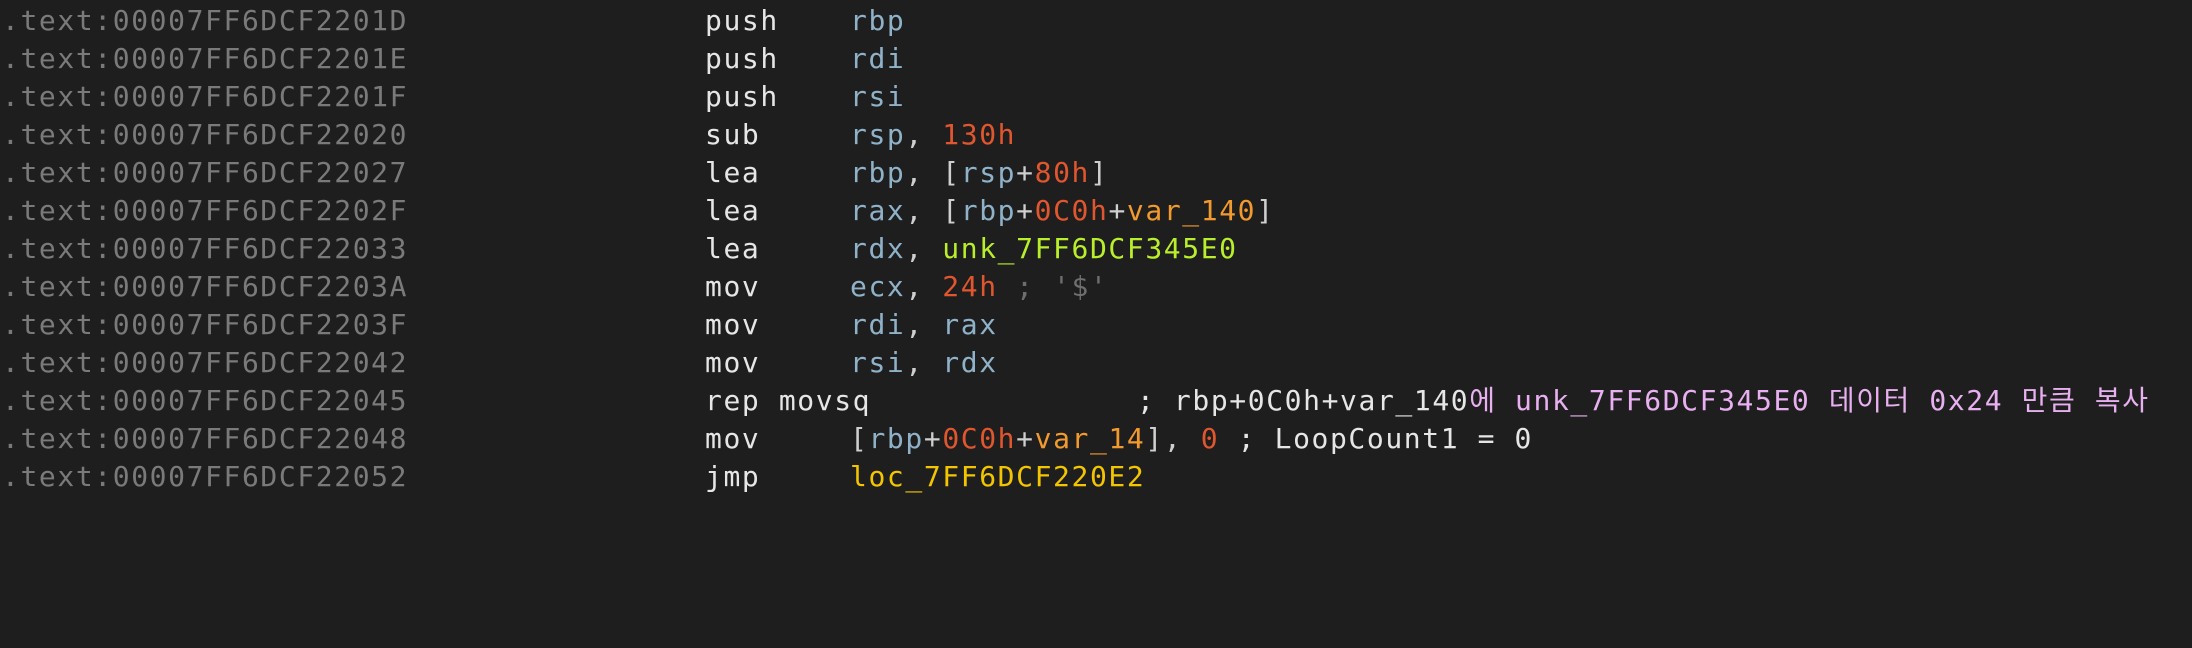  Describe the element at coordinates (877, 286) in the screenshot. I see `register-operand: ecx` at that location.